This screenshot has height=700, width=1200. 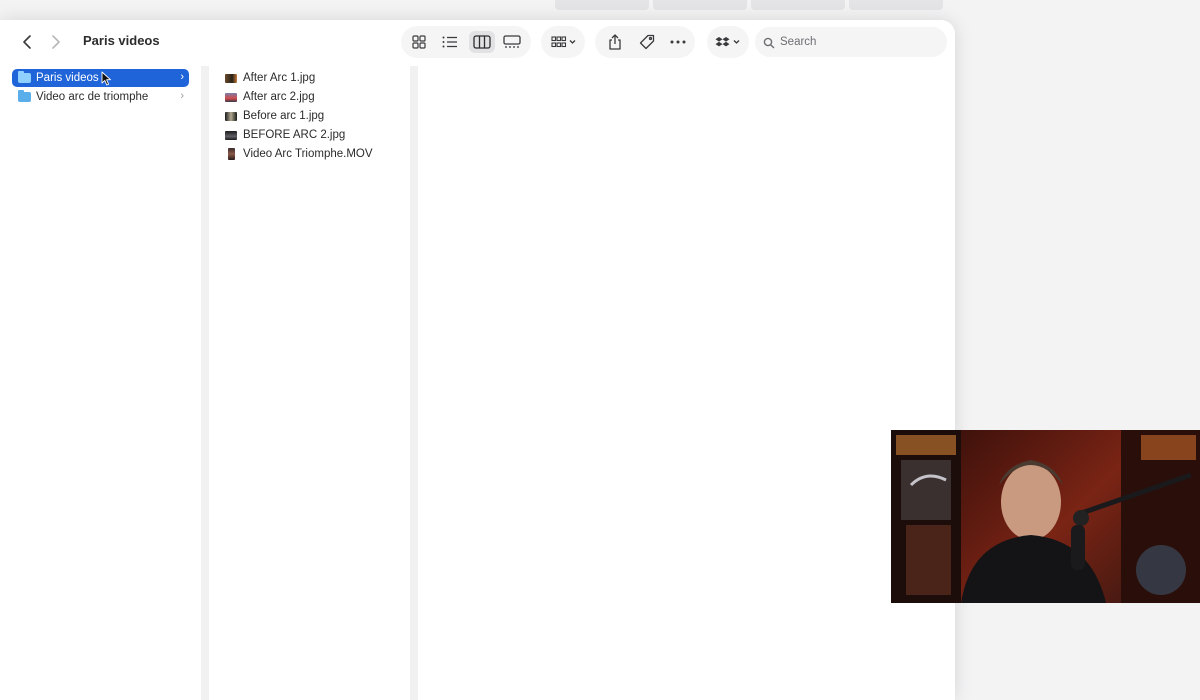 What do you see at coordinates (279, 97) in the screenshot?
I see `file-label: After arc 2.jpg` at bounding box center [279, 97].